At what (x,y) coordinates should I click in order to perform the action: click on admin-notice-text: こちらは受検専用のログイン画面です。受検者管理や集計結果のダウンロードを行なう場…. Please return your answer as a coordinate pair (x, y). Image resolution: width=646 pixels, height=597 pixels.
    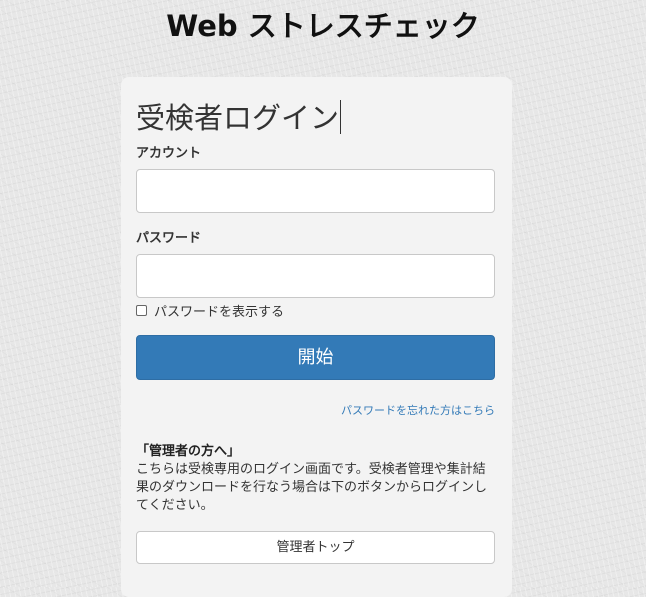
    Looking at the image, I should click on (312, 487).